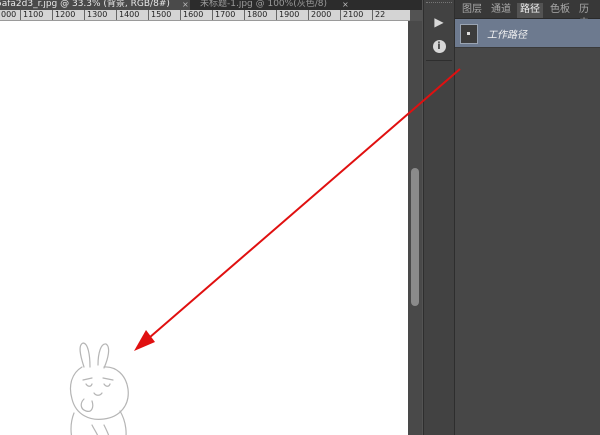 This screenshot has width=600, height=435. What do you see at coordinates (263, 4) in the screenshot?
I see `document-tab-title: 未标题-1.jpg @ 100%(灰色/8)` at bounding box center [263, 4].